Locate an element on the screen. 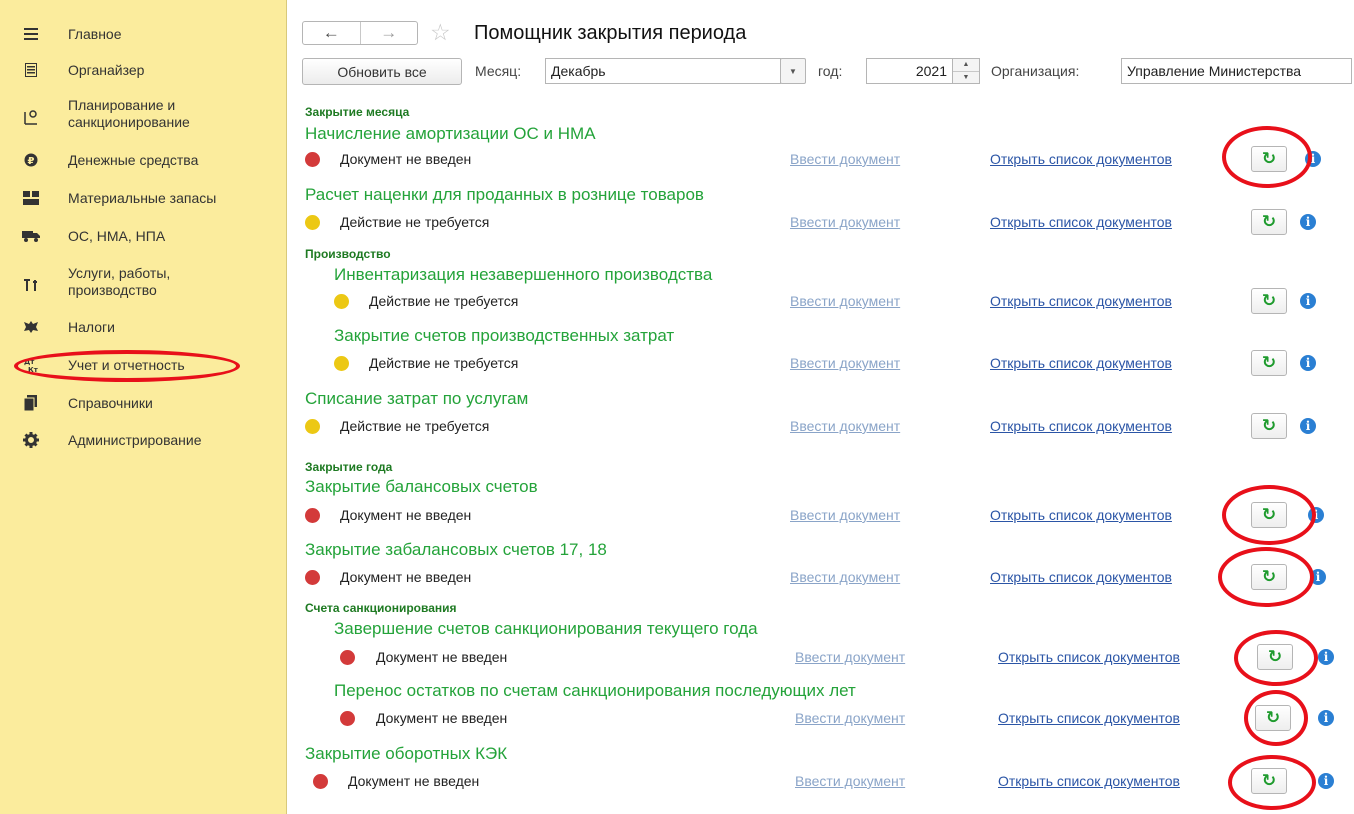  sidebar-item-planning: Планирование и санкционирование is located at coordinates (140, 114).